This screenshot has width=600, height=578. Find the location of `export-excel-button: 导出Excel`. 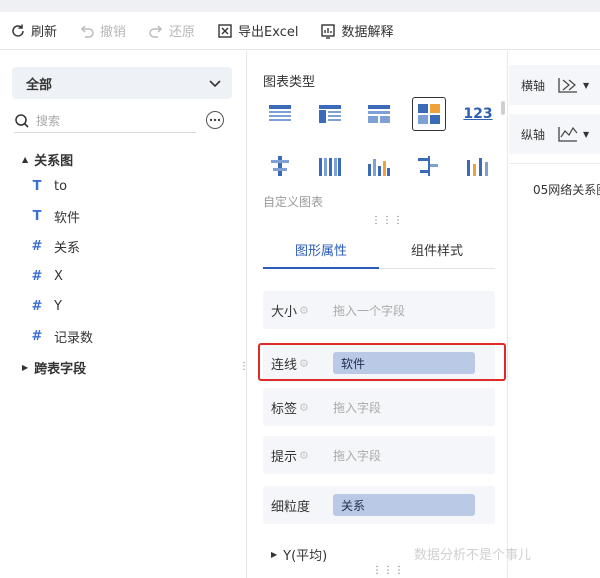

export-excel-button: 导出Excel is located at coordinates (257, 30).